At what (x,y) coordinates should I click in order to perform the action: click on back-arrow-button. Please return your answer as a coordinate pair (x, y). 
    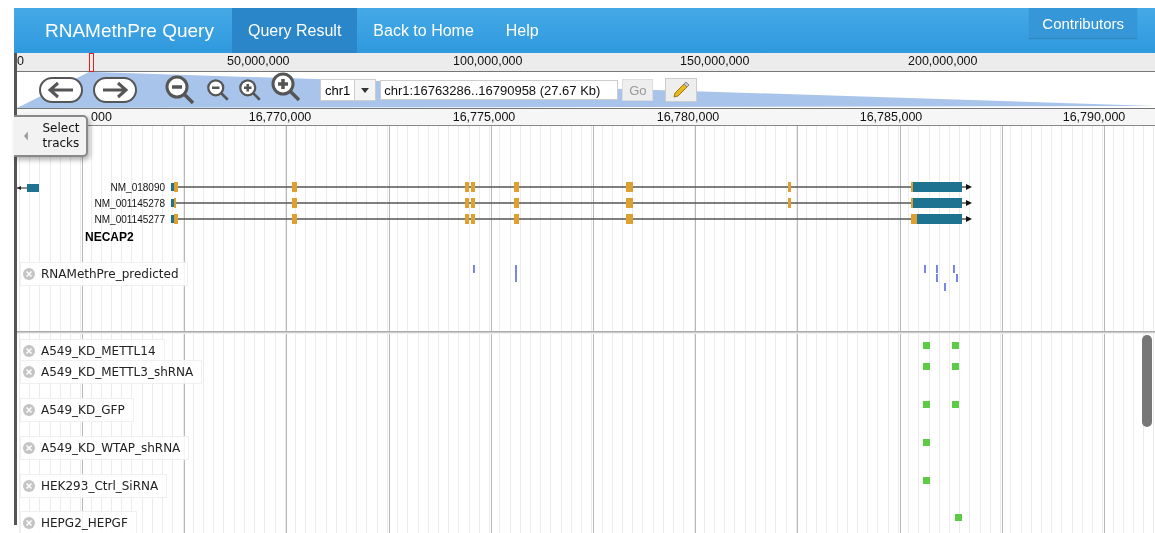
    Looking at the image, I should click on (61, 90).